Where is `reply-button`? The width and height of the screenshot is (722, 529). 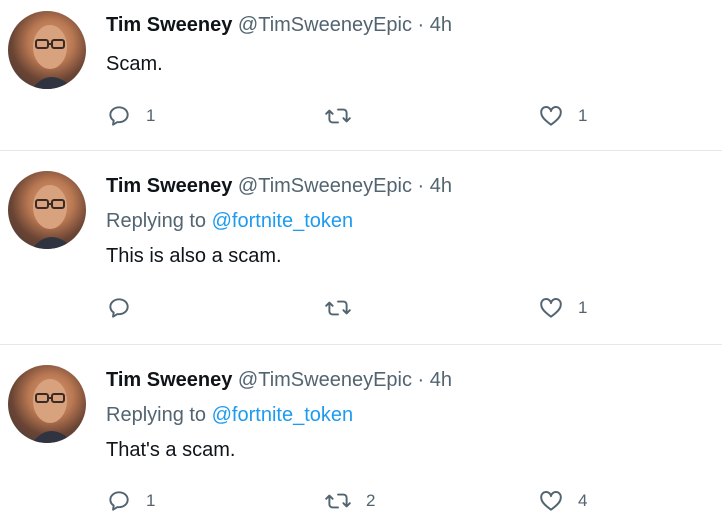 reply-button is located at coordinates (126, 308).